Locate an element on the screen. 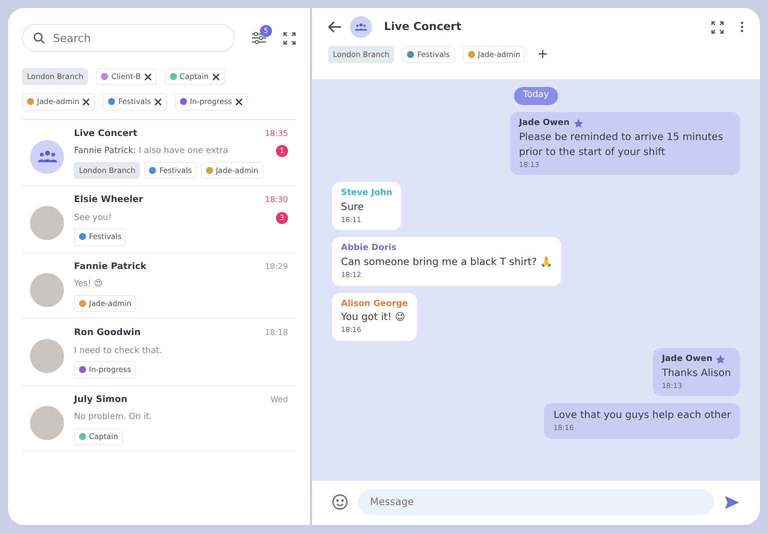 The width and height of the screenshot is (768, 533). chat-time: 18:18 is located at coordinates (276, 333).